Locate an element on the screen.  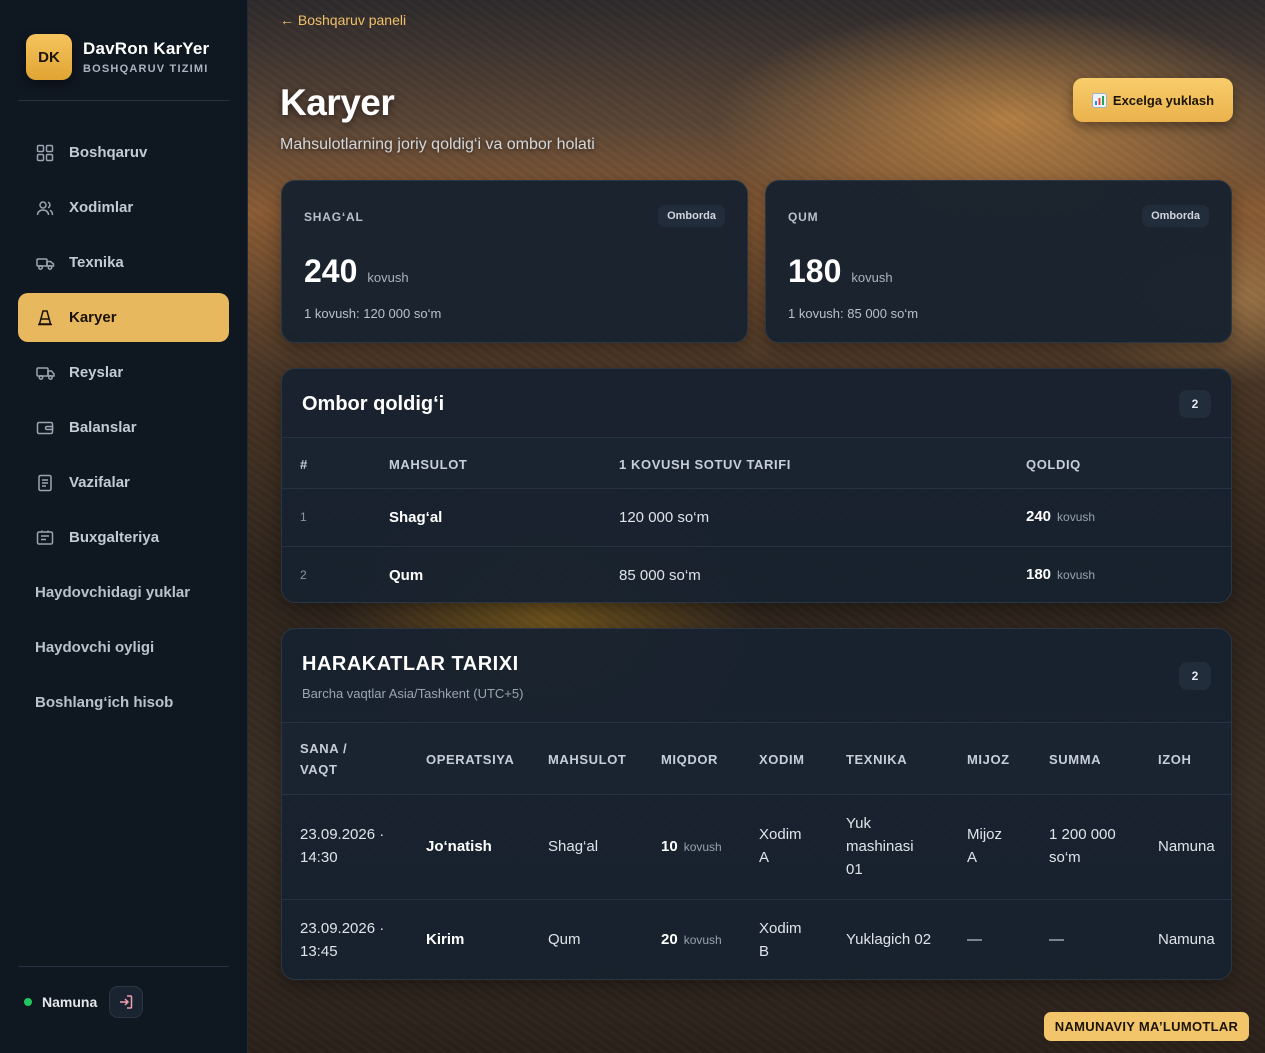
sidebar-item-balanslar: Balanslar is located at coordinates (123, 427).